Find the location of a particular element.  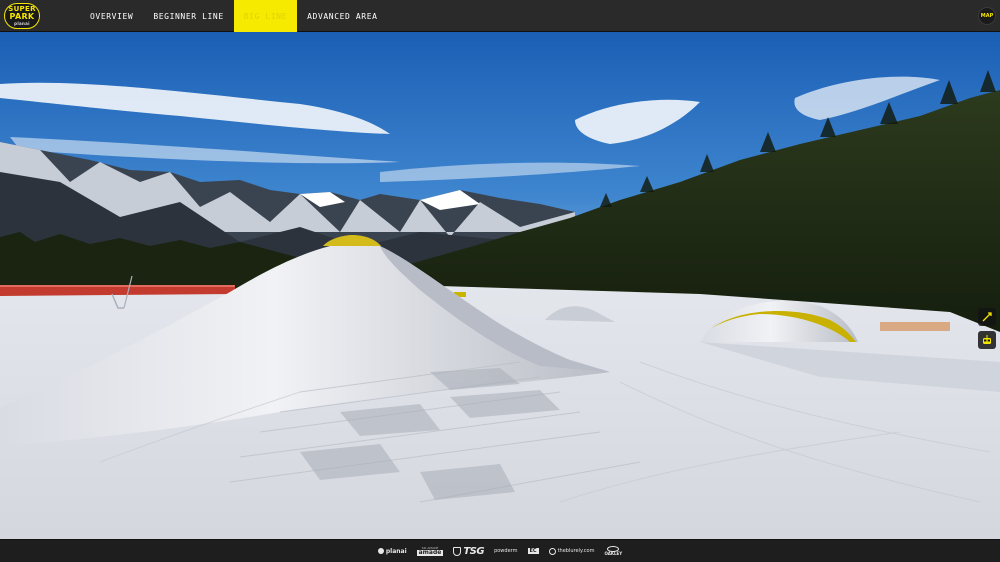

logo-text-planai: planai is located at coordinates (22, 23).